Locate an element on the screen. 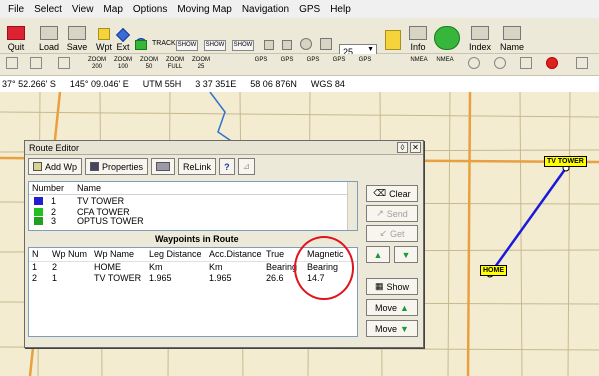 Image resolution: width=599 pixels, height=376 pixels. show-route-button is located at coordinates (163, 166).